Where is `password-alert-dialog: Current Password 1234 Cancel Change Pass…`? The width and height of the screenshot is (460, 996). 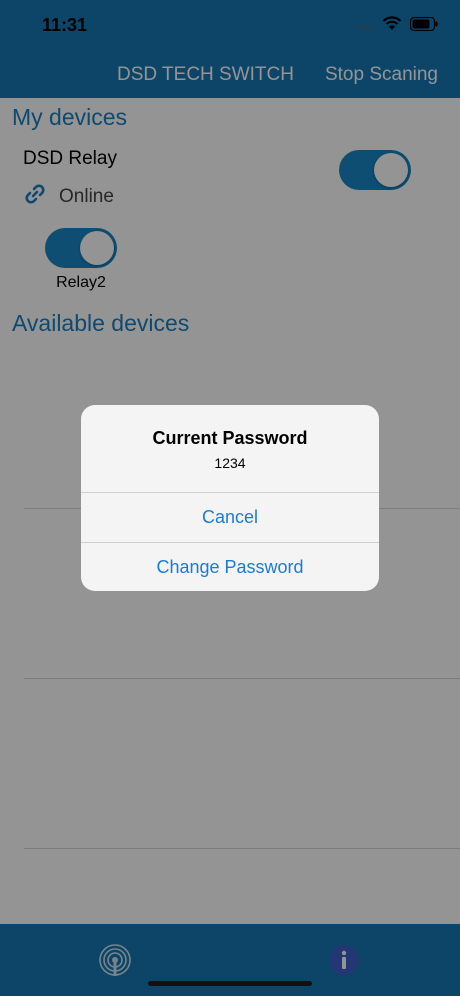 password-alert-dialog: Current Password 1234 Cancel Change Pass… is located at coordinates (230, 498).